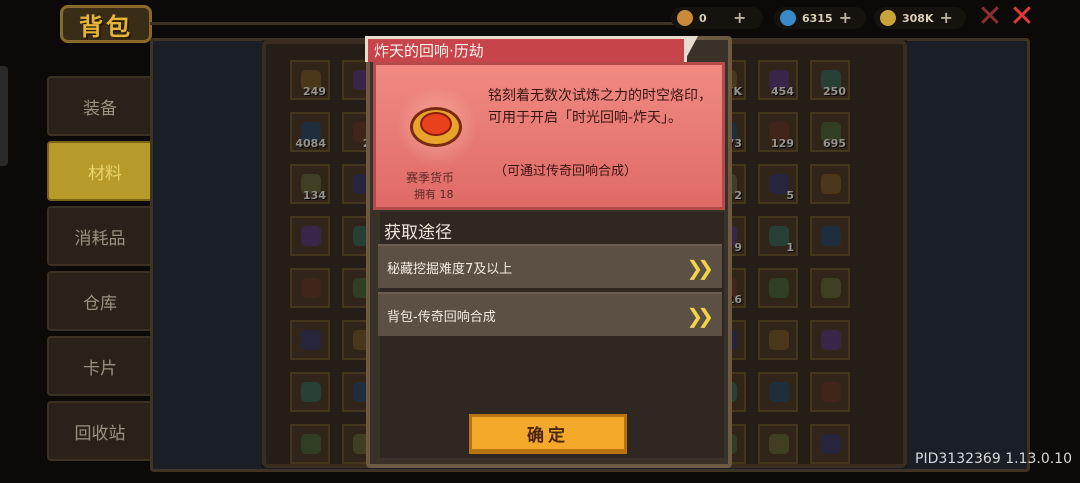  I want to click on item-note: （可通过传奇回响合成）, so click(566, 171).